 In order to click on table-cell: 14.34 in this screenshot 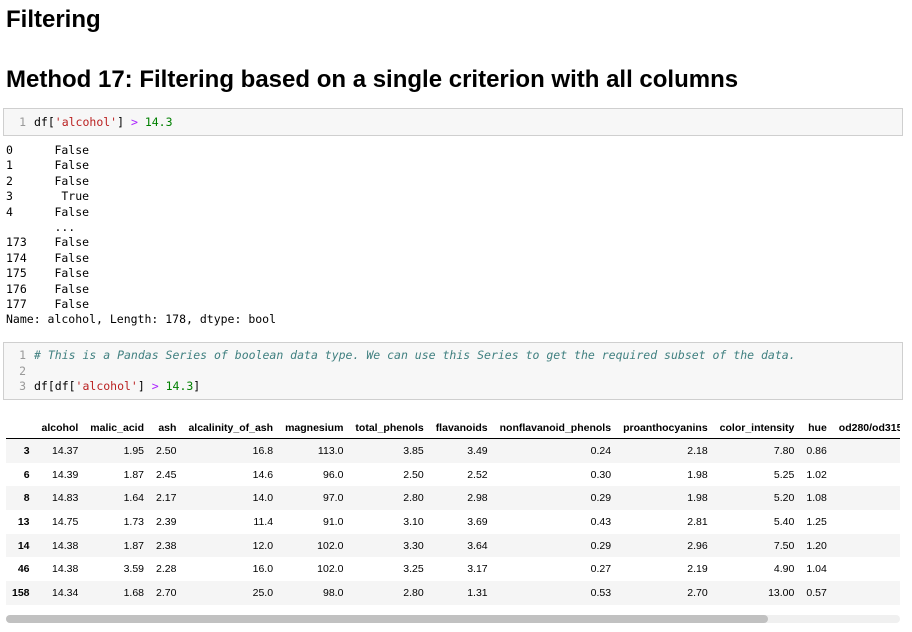, I will do `click(65, 592)`.